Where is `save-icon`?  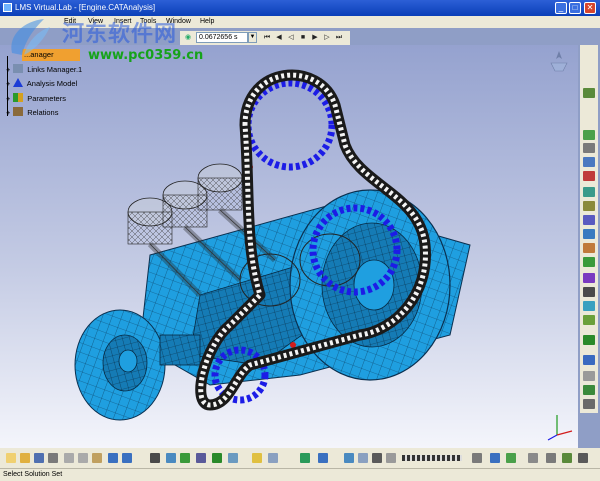 save-icon is located at coordinates (39, 458).